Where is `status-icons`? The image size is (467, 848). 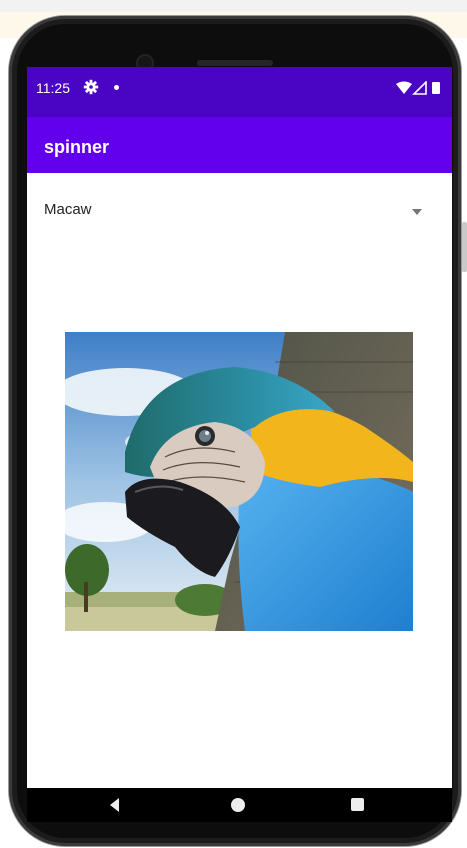
status-icons is located at coordinates (418, 88).